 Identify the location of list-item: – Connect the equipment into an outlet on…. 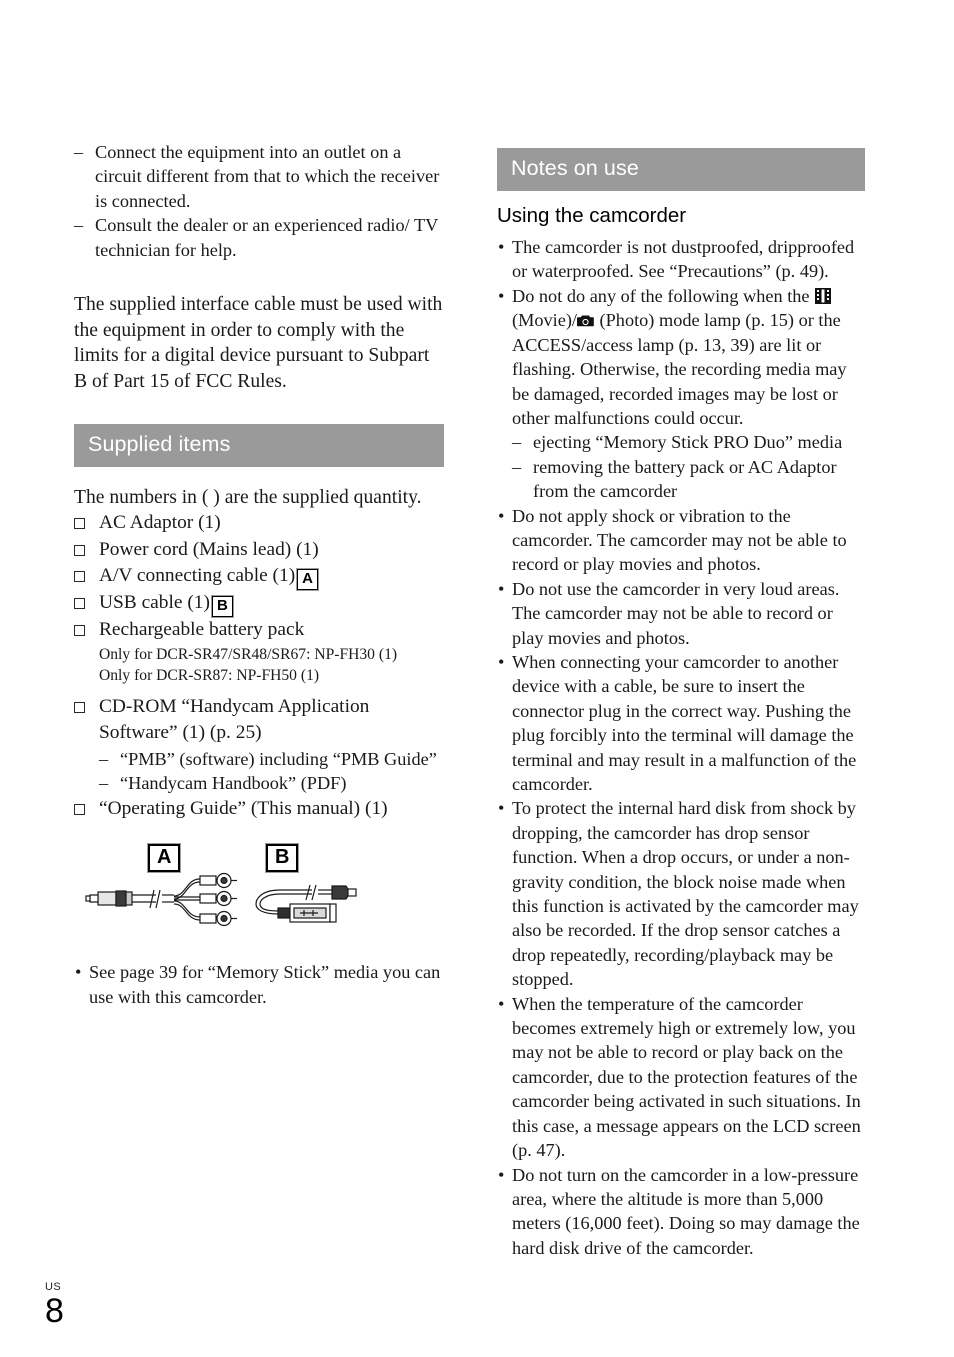
(259, 176).